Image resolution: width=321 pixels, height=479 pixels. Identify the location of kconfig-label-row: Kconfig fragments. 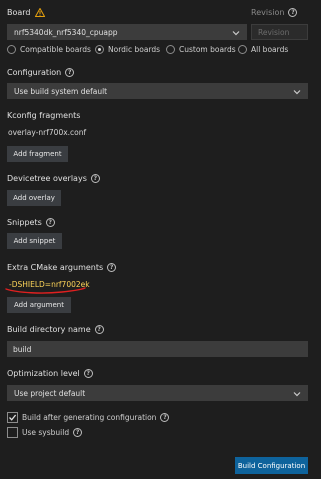
(43, 115).